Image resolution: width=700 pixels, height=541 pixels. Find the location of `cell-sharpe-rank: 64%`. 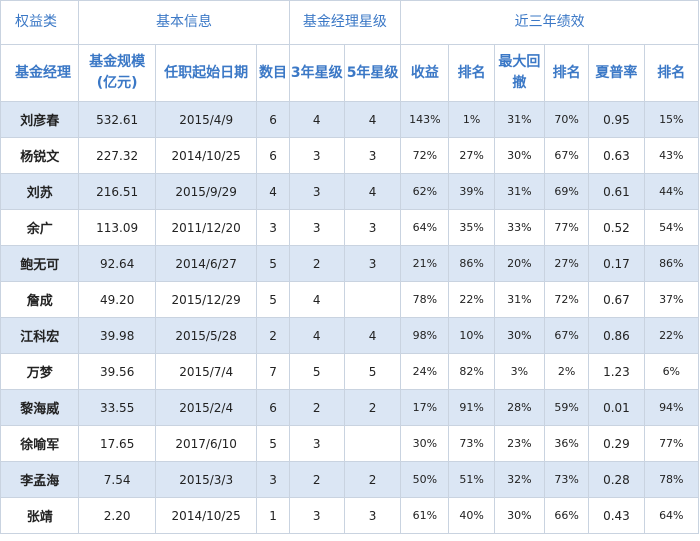

cell-sharpe-rank: 64% is located at coordinates (671, 515).